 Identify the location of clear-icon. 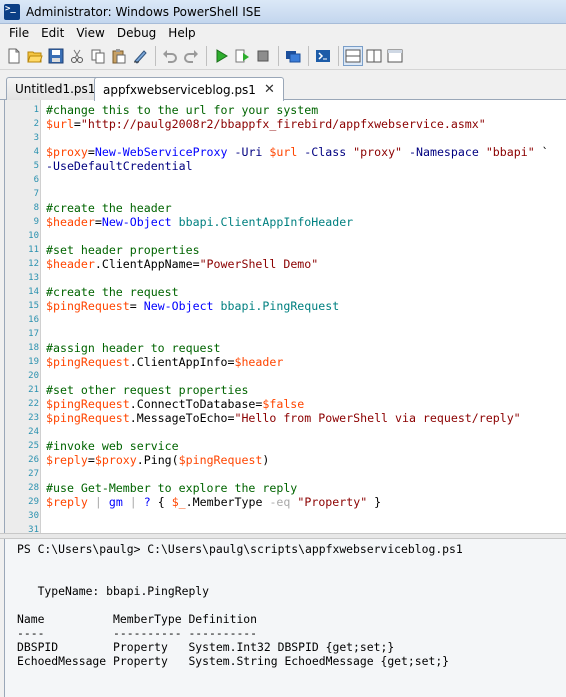
(140, 56).